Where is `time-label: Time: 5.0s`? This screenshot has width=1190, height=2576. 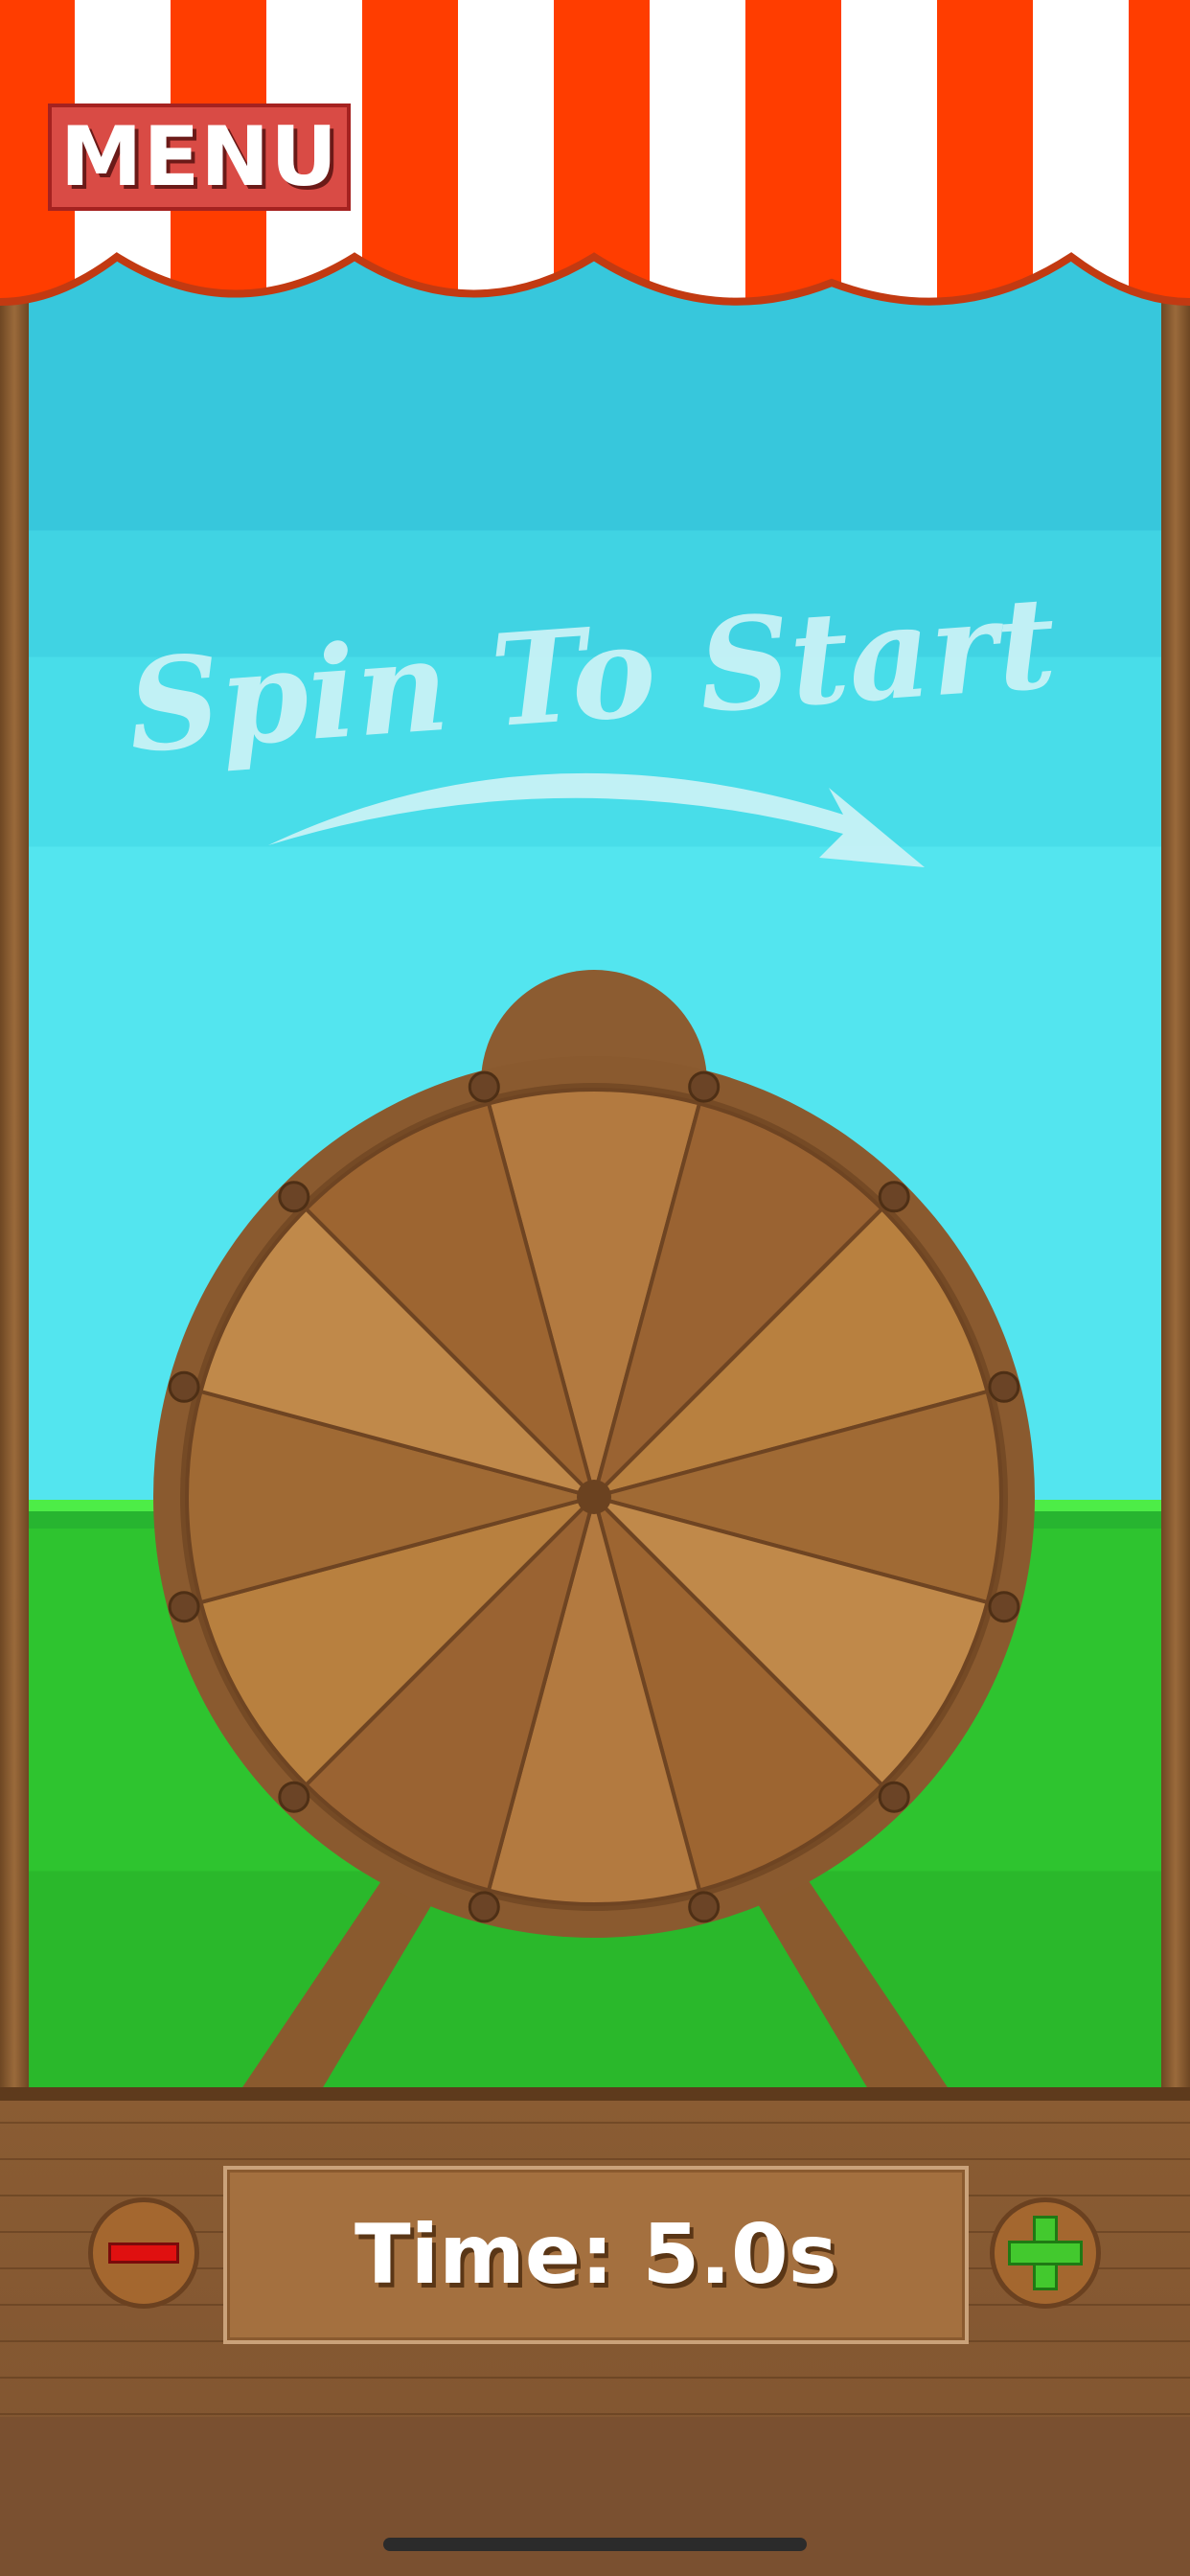 time-label: Time: 5.0s is located at coordinates (596, 2255).